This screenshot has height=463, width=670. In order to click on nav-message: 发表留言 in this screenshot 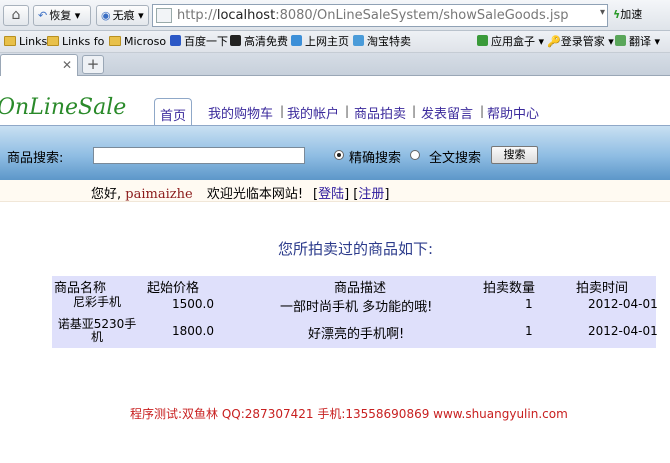, I will do `click(447, 112)`.